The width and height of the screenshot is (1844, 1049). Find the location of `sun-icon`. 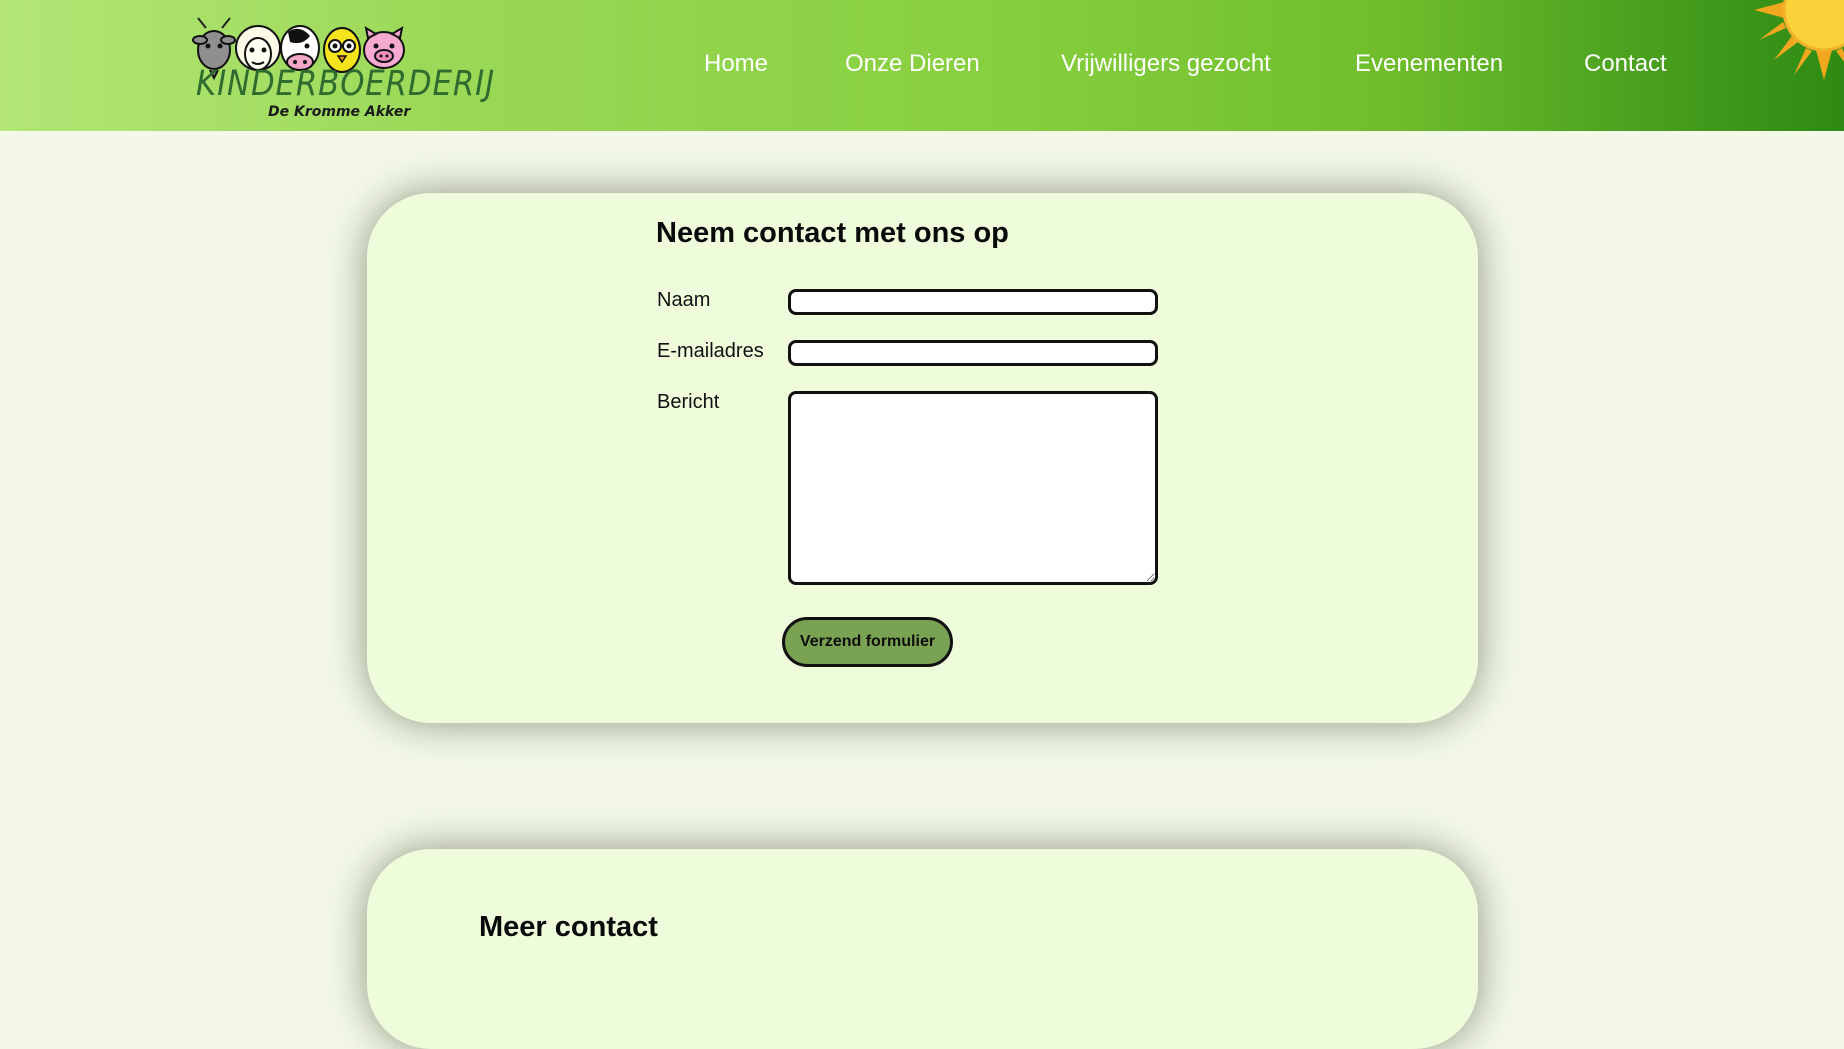

sun-icon is located at coordinates (1799, 40).